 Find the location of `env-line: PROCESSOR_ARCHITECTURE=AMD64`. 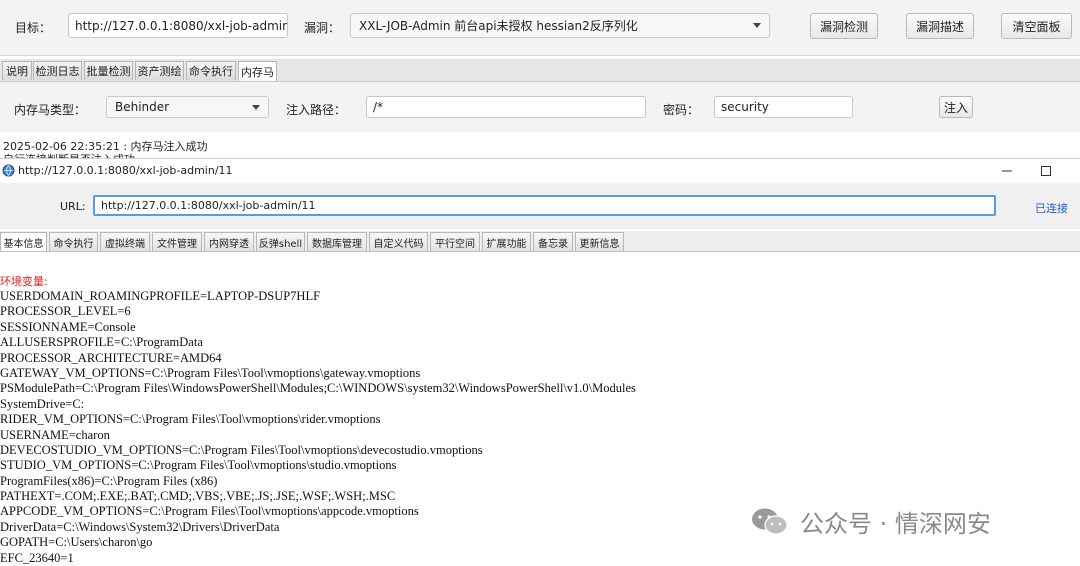

env-line: PROCESSOR_ARCHITECTURE=AMD64 is located at coordinates (111, 357).